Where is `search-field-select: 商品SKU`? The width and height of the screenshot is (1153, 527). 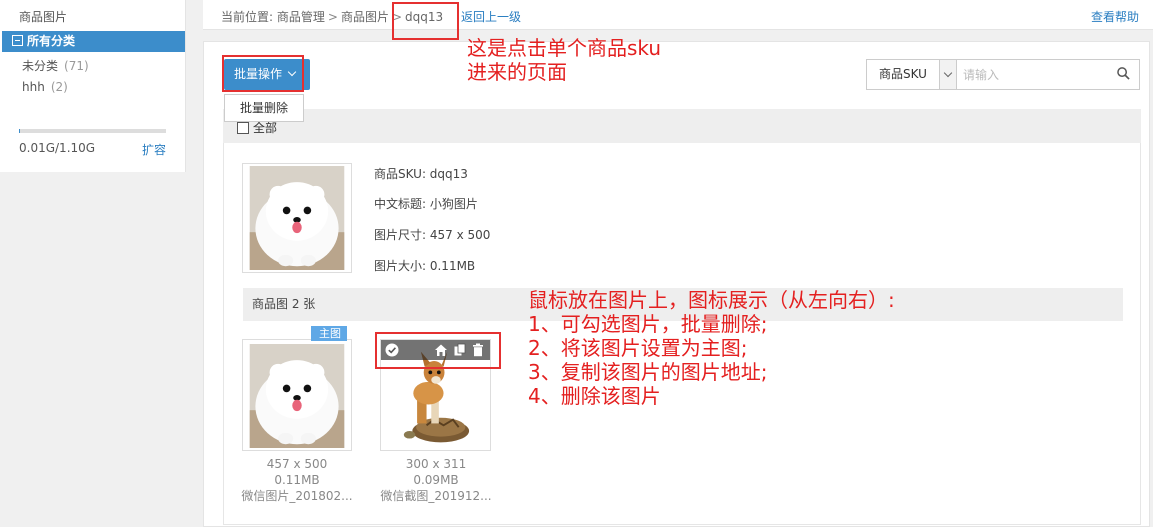
search-field-select: 商品SKU is located at coordinates (912, 74).